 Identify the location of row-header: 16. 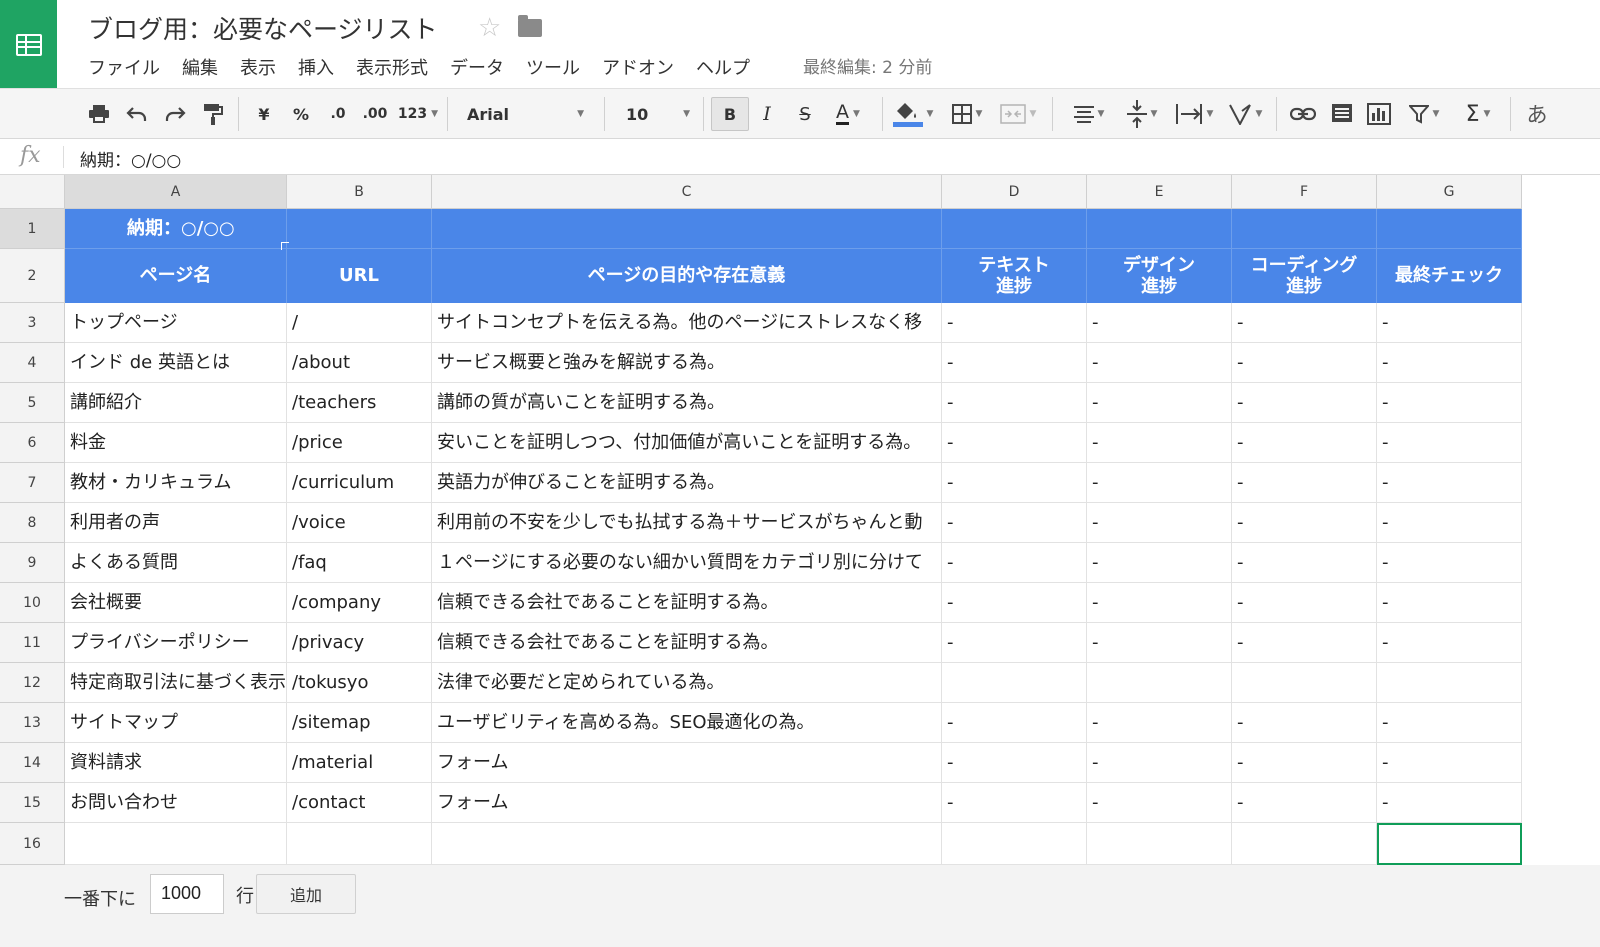
(32, 844).